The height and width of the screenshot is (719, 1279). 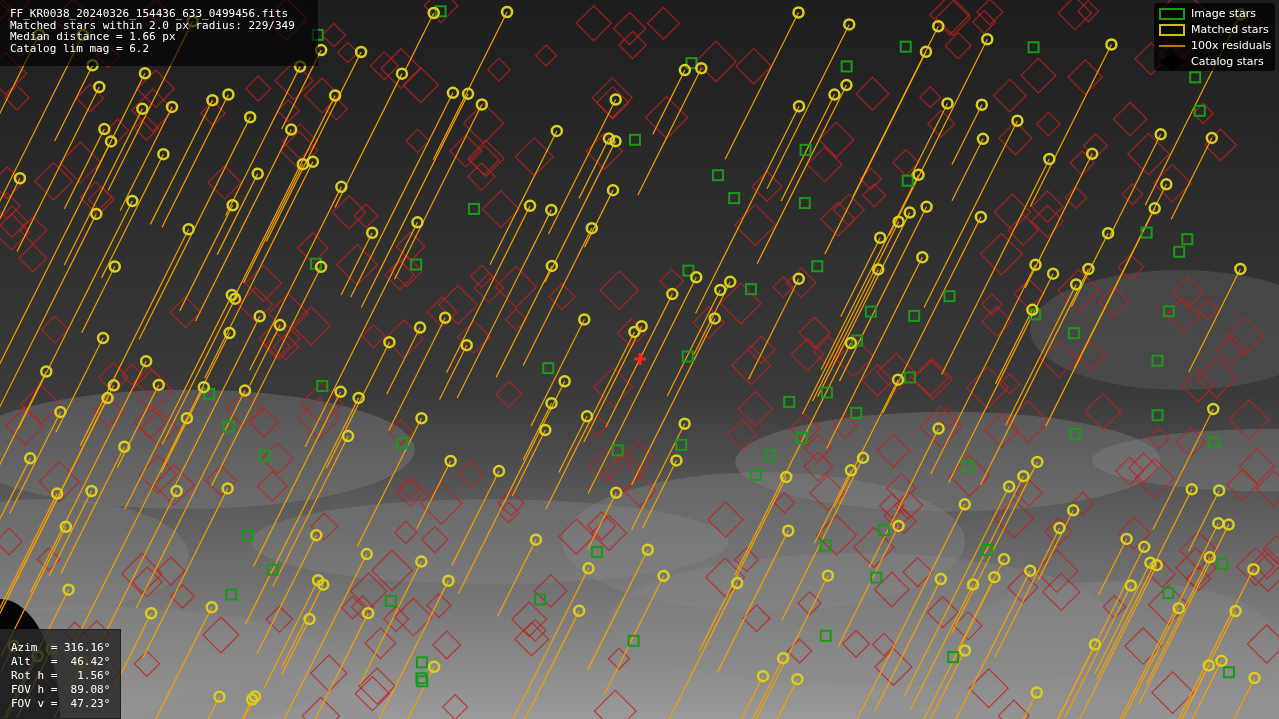 I want to click on pointing-text: Rot h = 1.56°, so click(x=60, y=676).